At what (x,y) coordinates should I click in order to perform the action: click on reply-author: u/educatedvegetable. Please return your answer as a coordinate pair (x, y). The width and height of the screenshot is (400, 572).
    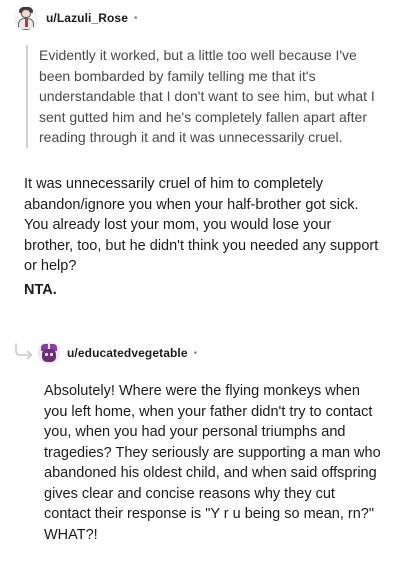
    Looking at the image, I should click on (127, 353).